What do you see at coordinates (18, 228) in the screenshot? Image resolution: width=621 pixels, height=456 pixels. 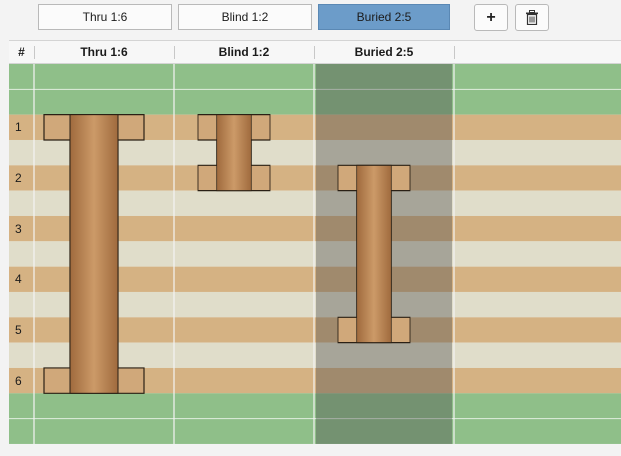 I see `layer-number: 3` at bounding box center [18, 228].